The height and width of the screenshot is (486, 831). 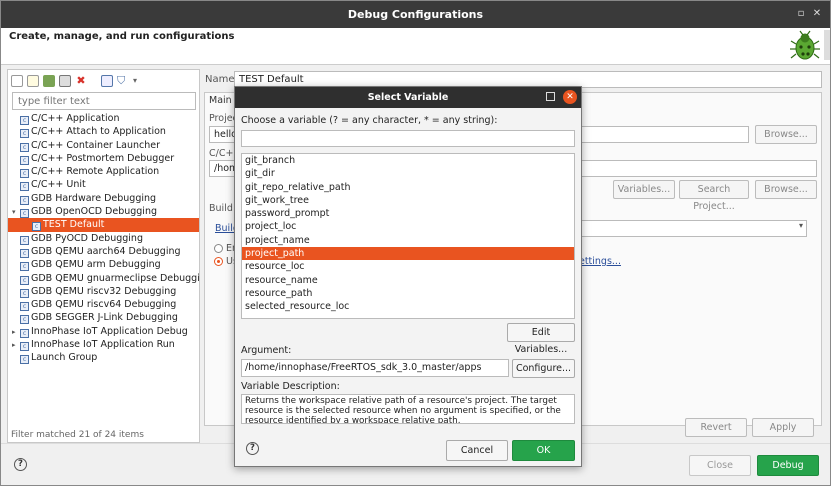 What do you see at coordinates (74, 225) in the screenshot?
I see `tree-item-label: TEST Default` at bounding box center [74, 225].